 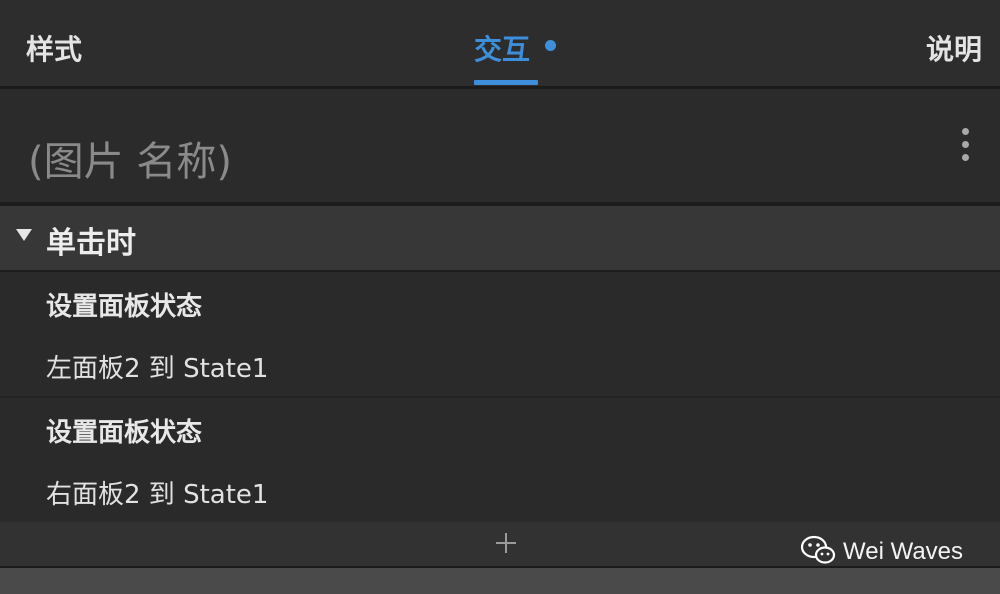 I want to click on element-name-field: (图片 名称), so click(x=130, y=158).